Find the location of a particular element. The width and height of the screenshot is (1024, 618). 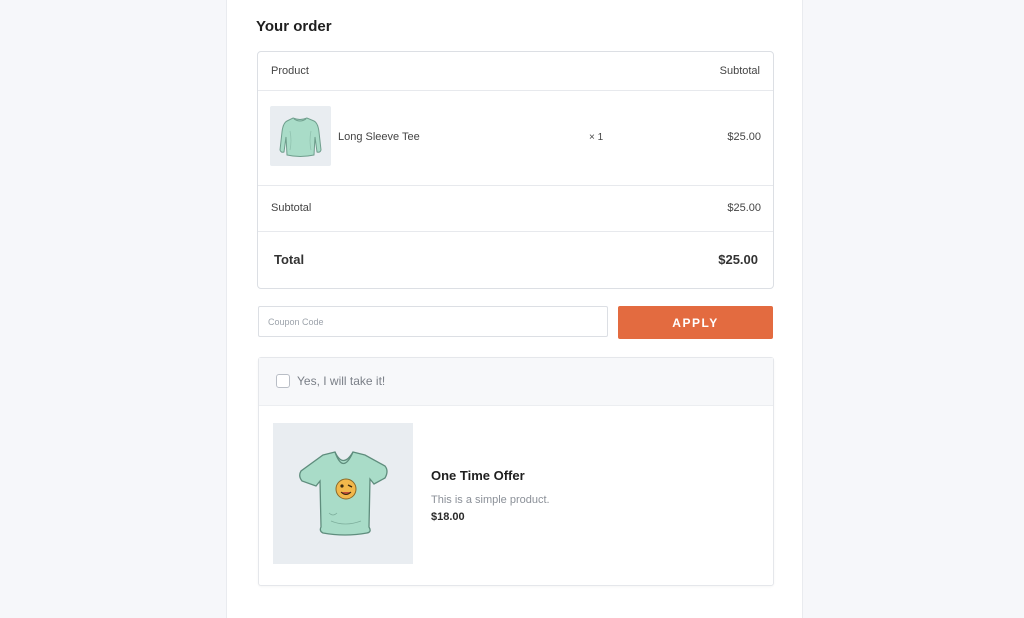

offer-description: This is a simple product. is located at coordinates (490, 500).